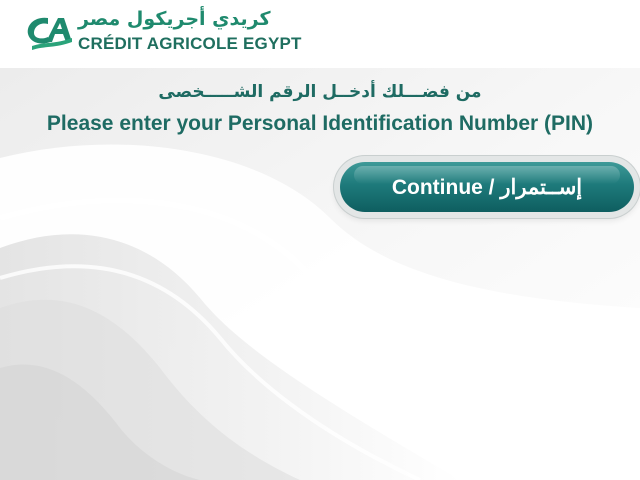 The width and height of the screenshot is (640, 480). What do you see at coordinates (320, 34) in the screenshot?
I see `header: كريدي أجريكول مصر CRÉDIT AGRICOLE EGYPT` at bounding box center [320, 34].